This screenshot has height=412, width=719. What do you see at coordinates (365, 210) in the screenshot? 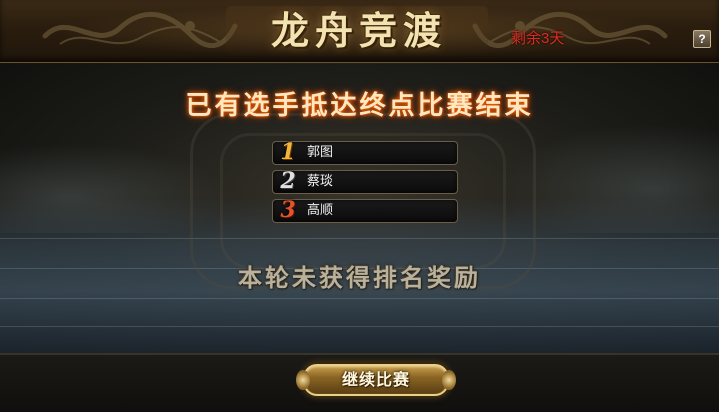
I see `ranking-row: 3 高顺` at bounding box center [365, 210].